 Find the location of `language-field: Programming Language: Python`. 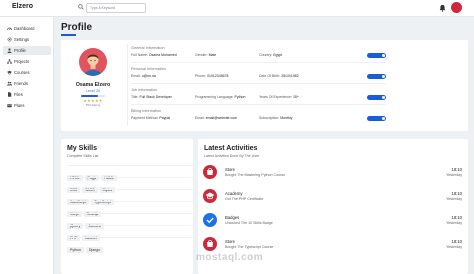

language-field: Programming Language: Python is located at coordinates (220, 97).